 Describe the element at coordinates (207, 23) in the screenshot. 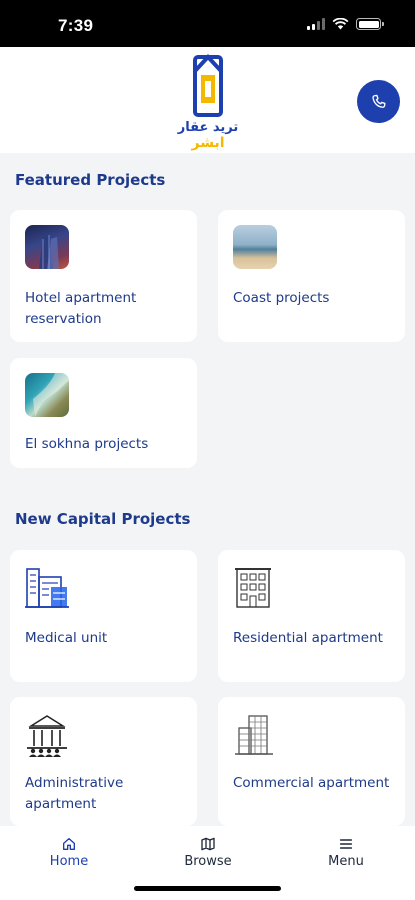

I see `status-bar: 7:39` at that location.